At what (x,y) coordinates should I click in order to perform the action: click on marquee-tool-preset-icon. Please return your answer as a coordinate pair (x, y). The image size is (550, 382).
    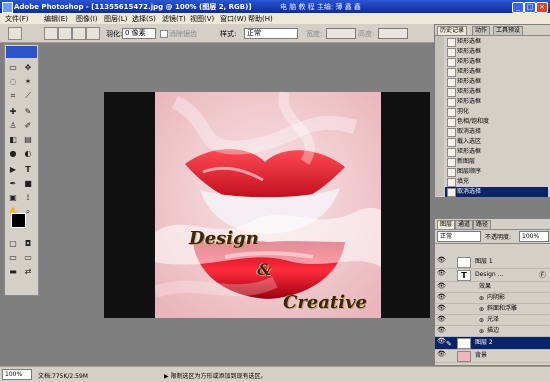
    Looking at the image, I should click on (15, 33).